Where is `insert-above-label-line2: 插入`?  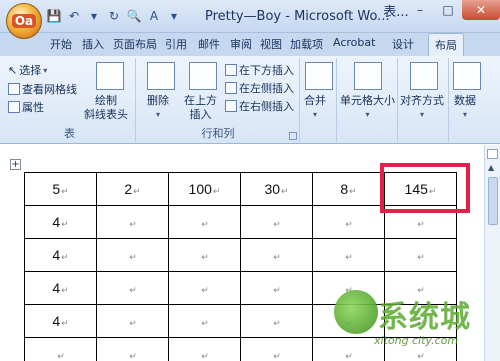 insert-above-label-line2: 插入 is located at coordinates (200, 114).